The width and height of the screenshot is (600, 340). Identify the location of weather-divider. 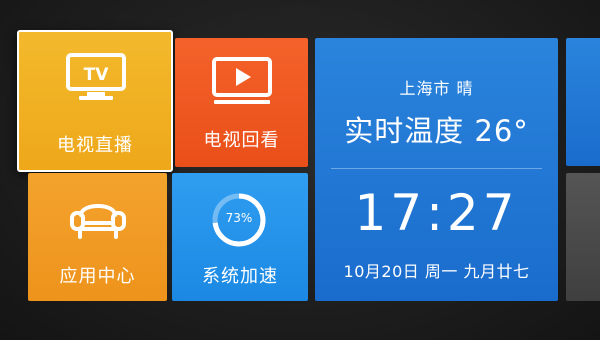
(436, 168).